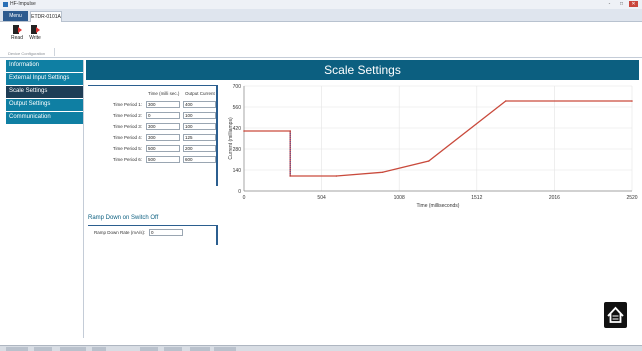  Describe the element at coordinates (244, 198) in the screenshot. I see `chart-x-tick-label: 0` at that location.